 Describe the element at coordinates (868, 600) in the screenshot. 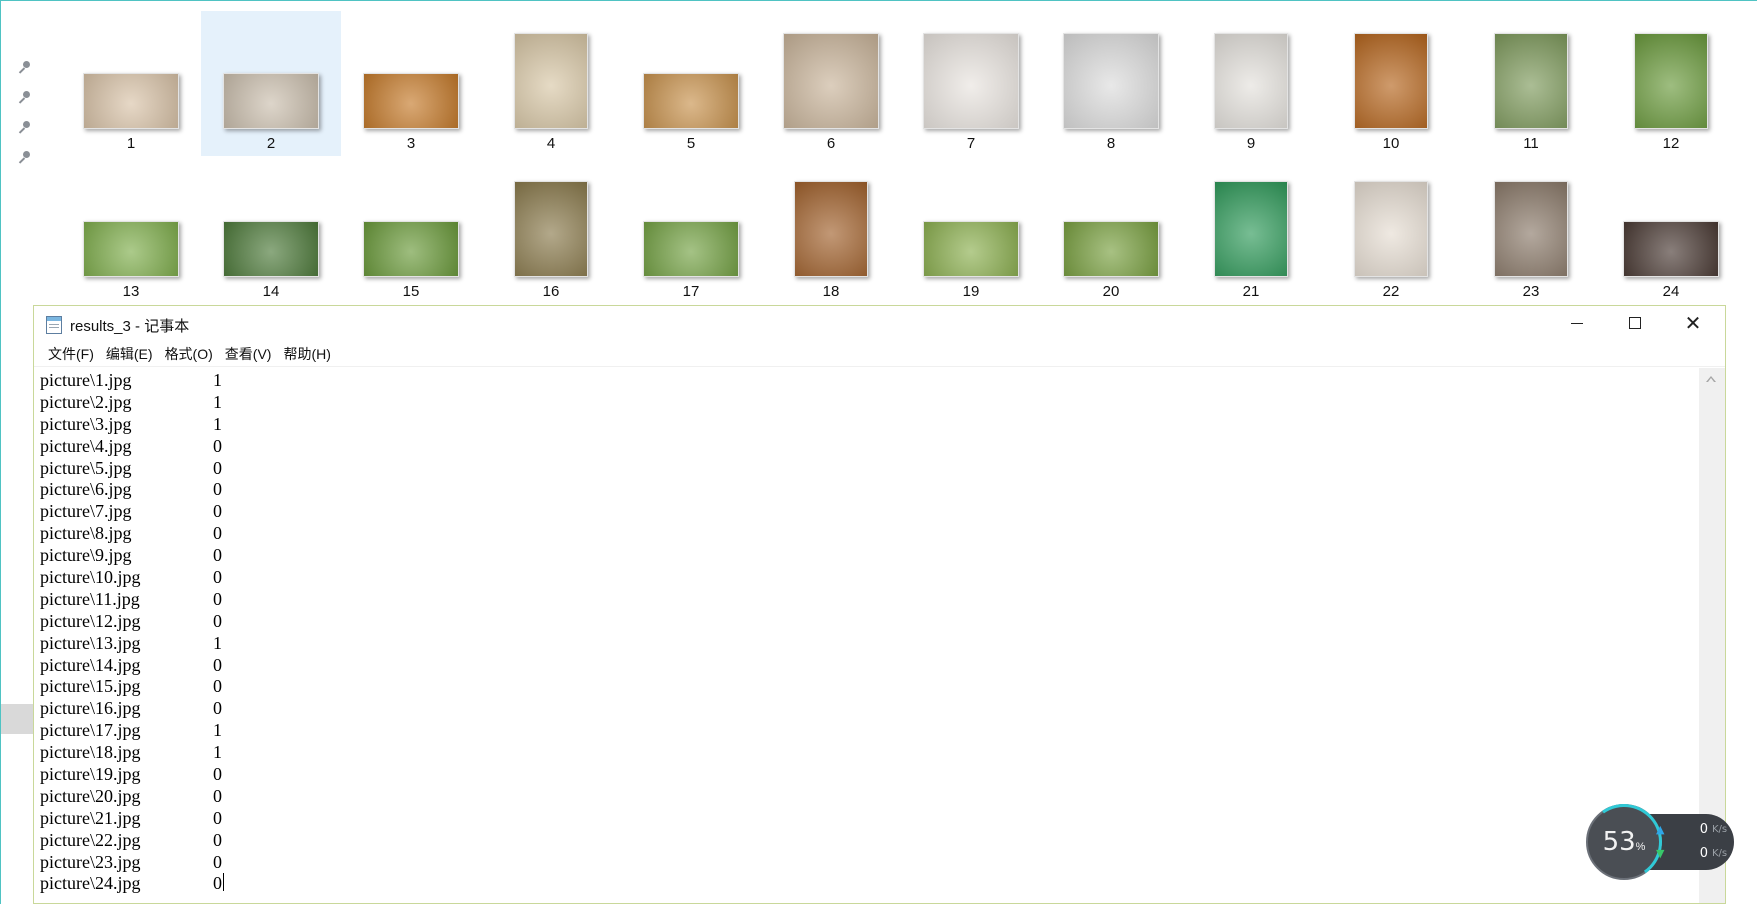

I see `text-line: picture\11.jpg 0` at that location.